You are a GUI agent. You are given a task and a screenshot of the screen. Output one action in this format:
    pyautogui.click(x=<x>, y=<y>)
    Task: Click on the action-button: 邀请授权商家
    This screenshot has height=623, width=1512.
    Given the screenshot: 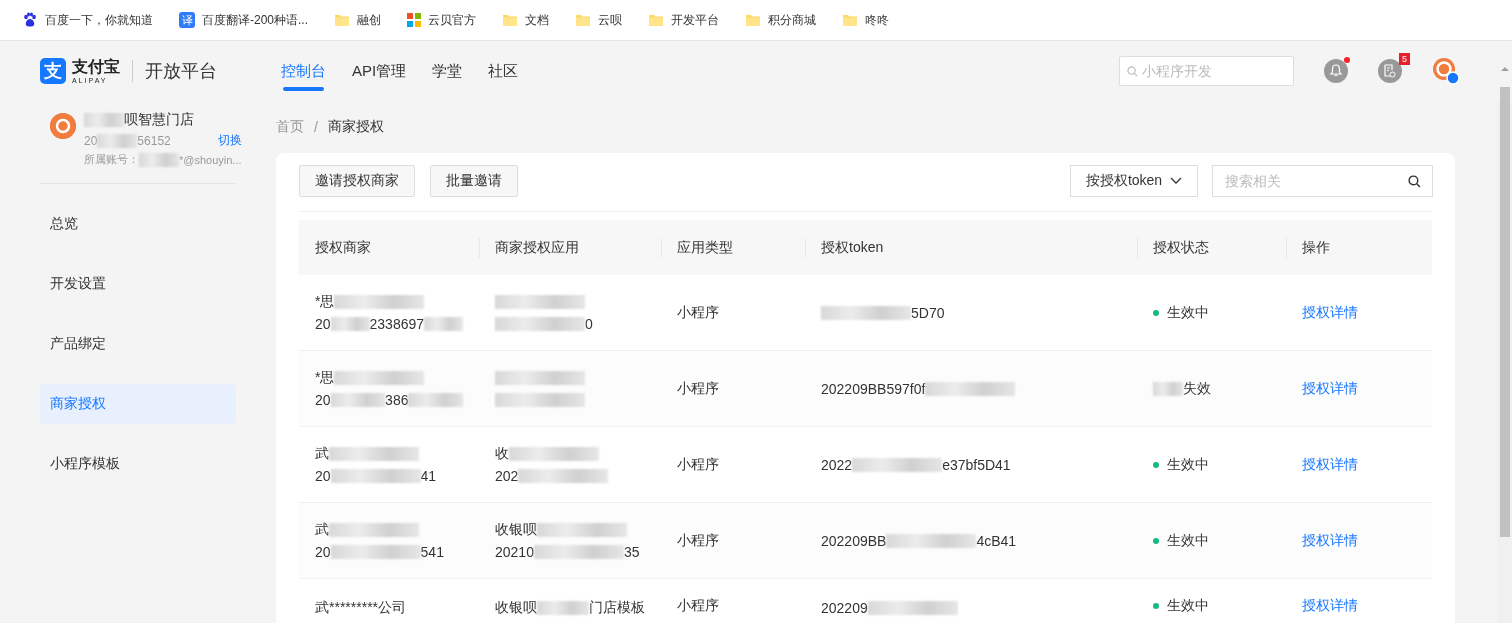 What is the action you would take?
    pyautogui.click(x=357, y=181)
    